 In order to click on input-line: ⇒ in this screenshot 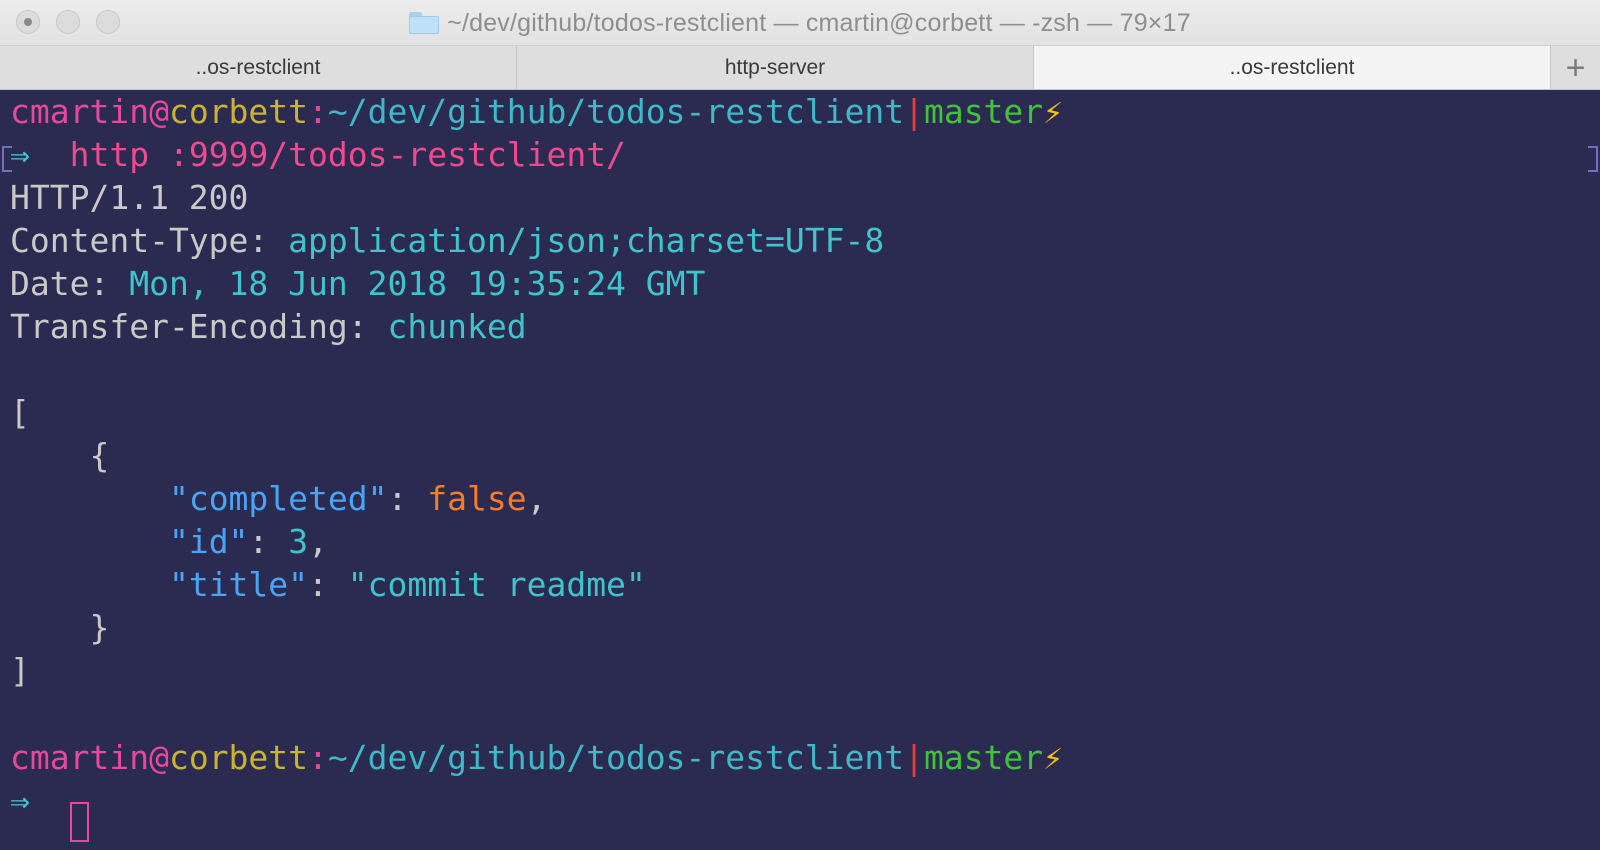, I will do `click(20, 801)`.